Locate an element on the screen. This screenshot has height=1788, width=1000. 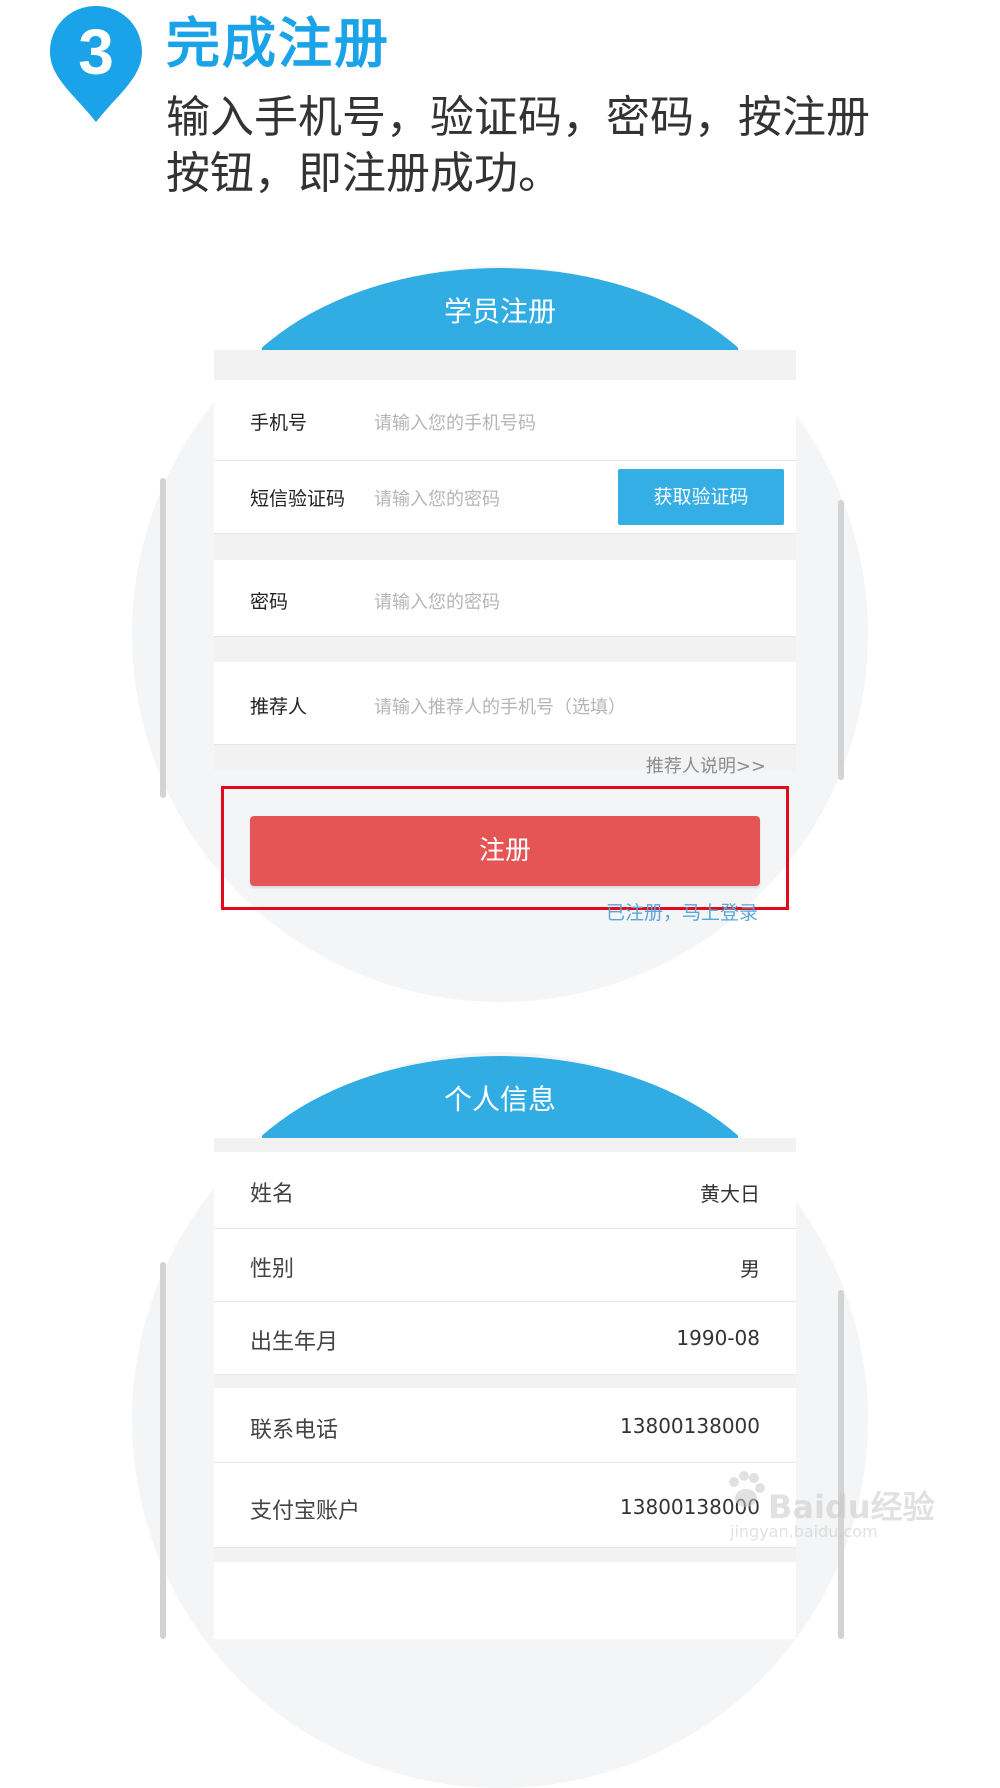
phone-input: 请输入您的手机号码 is located at coordinates (455, 422).